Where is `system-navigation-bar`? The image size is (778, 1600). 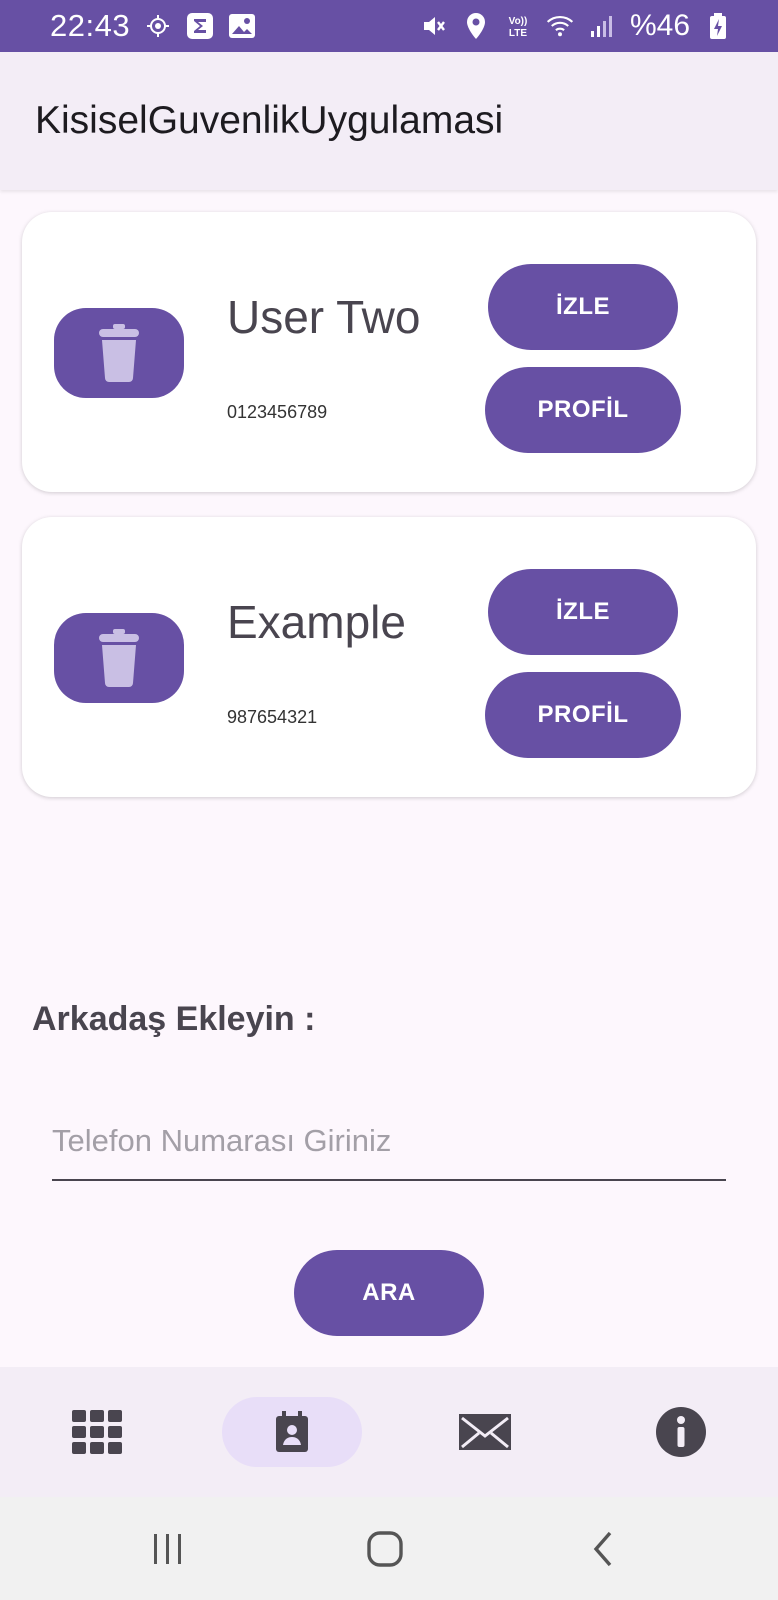
system-navigation-bar is located at coordinates (389, 1548).